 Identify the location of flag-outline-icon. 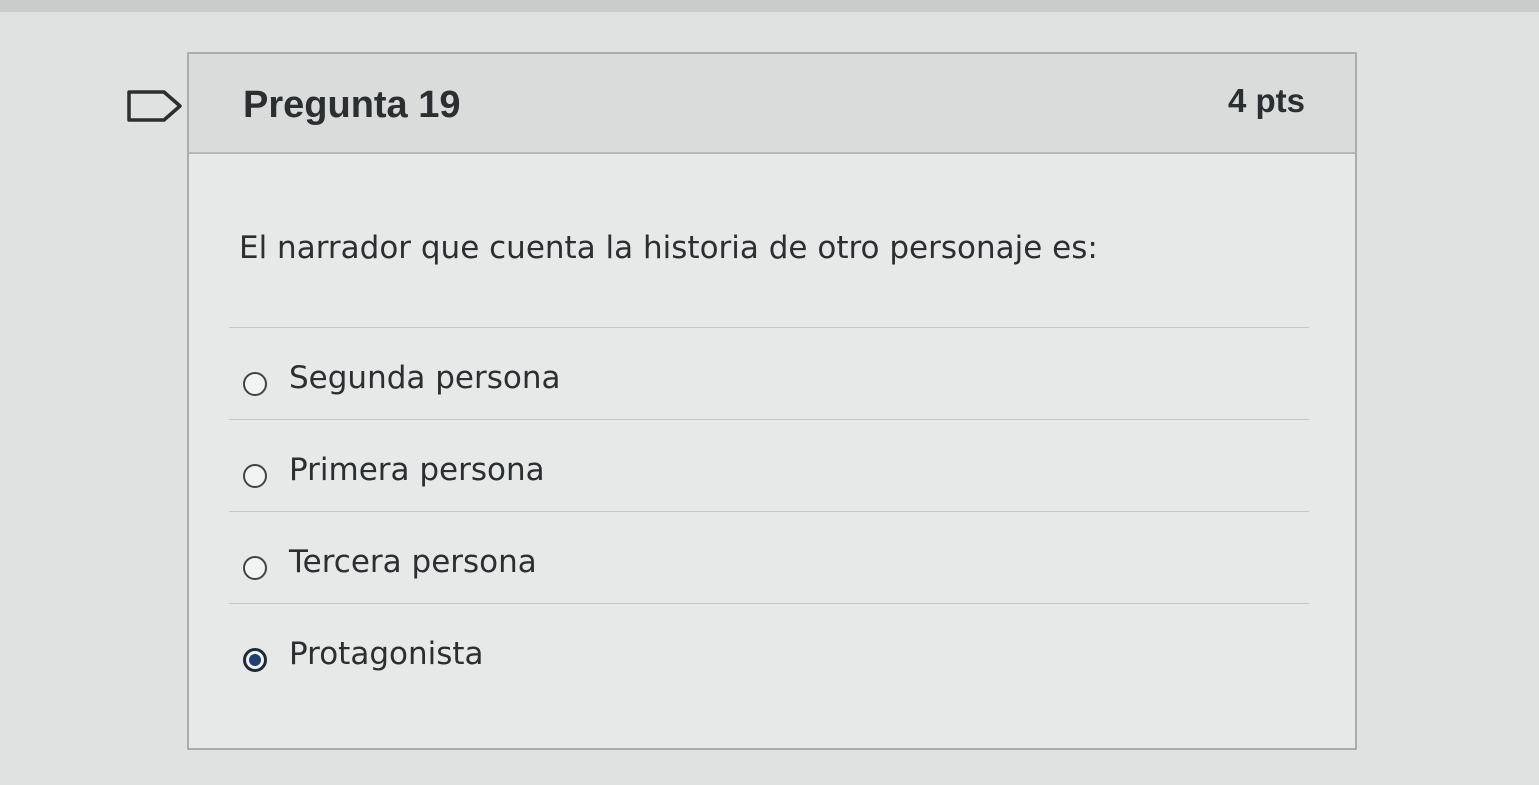
(156, 106).